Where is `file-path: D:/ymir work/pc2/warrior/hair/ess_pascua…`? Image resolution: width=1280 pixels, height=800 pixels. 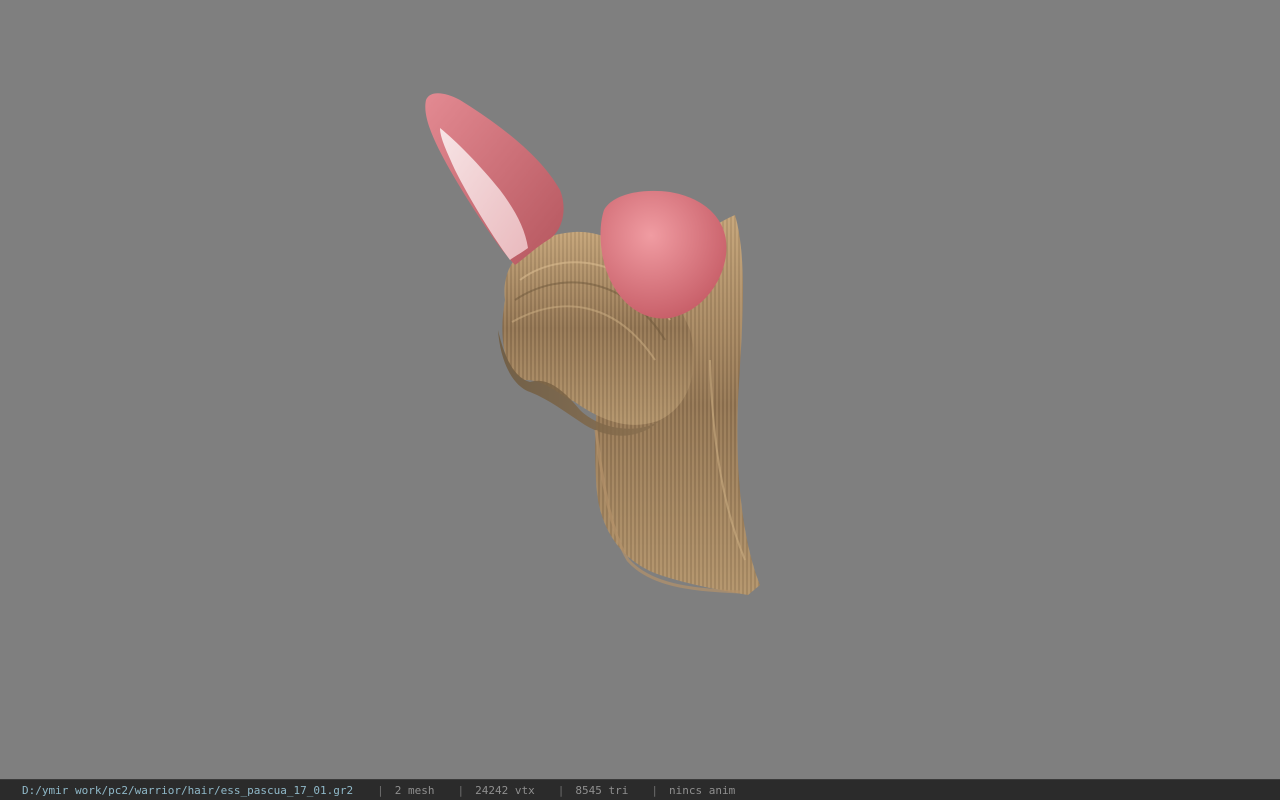
file-path: D:/ymir work/pc2/warrior/hair/ess_pascua… is located at coordinates (188, 790).